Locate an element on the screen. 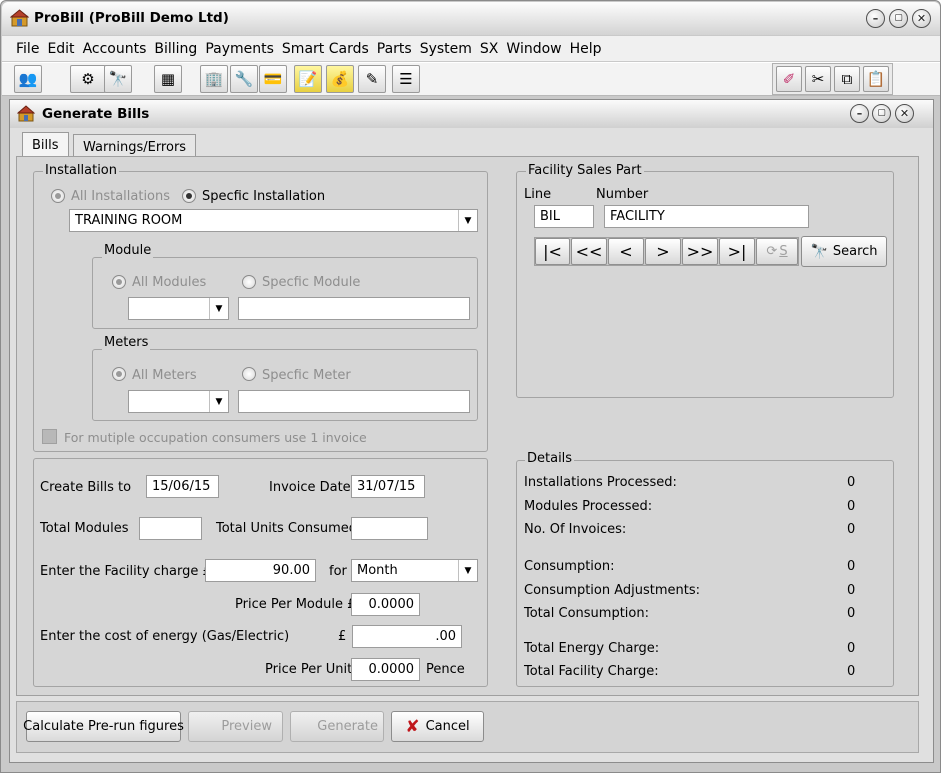 The width and height of the screenshot is (941, 773). toolbar-calculator-button: ▦ is located at coordinates (168, 79).